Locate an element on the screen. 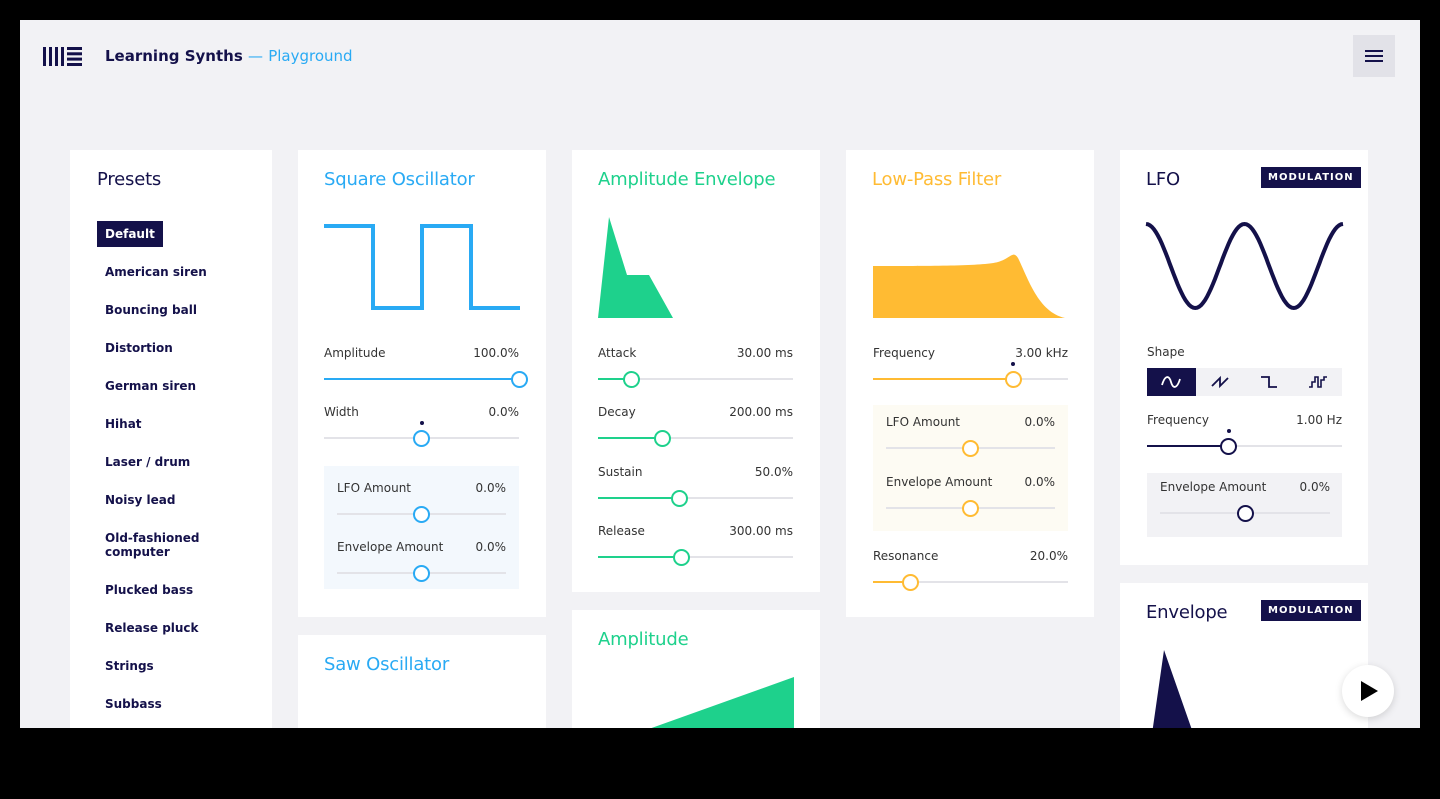 The height and width of the screenshot is (799, 1440). filter-response is located at coordinates (969, 286).